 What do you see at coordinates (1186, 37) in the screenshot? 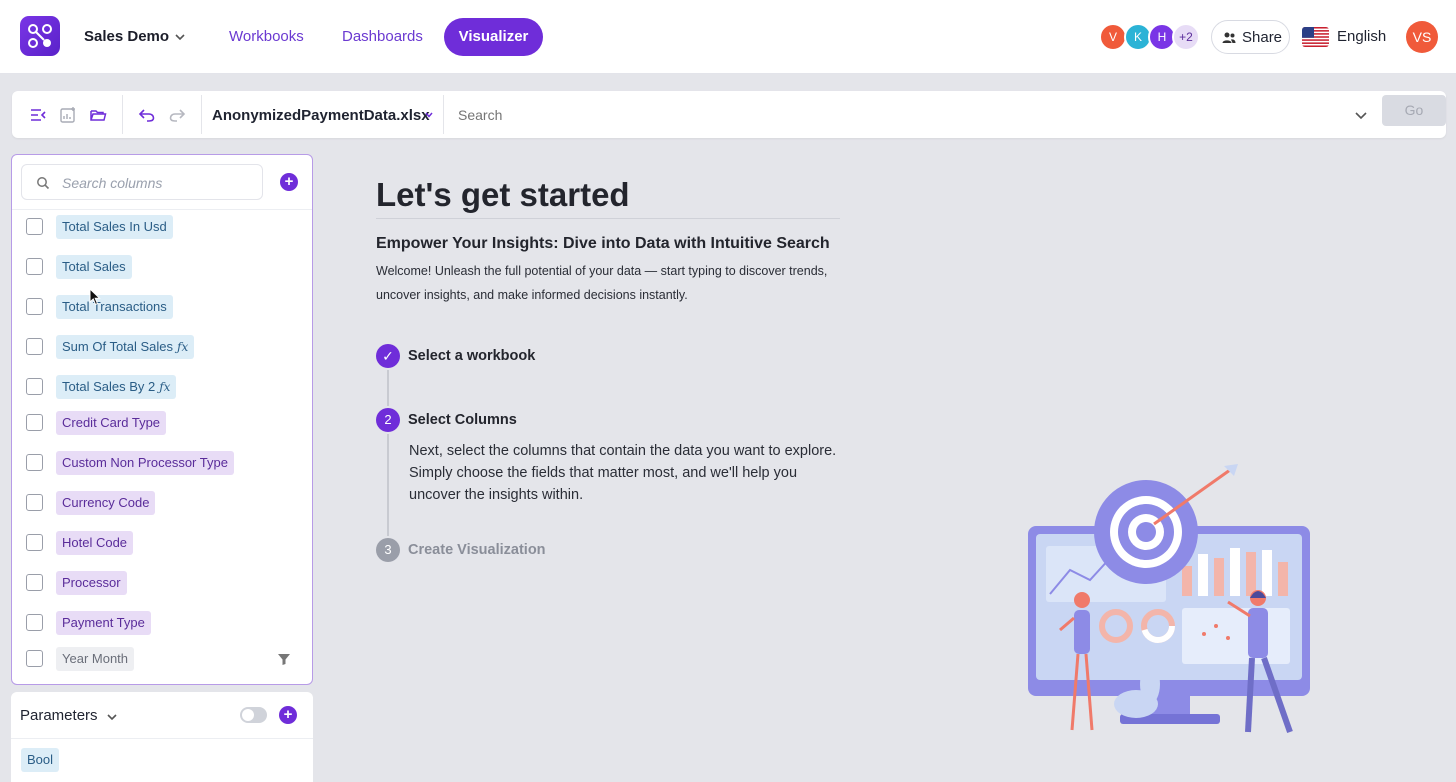
I see `more-collaborators-badge: +2` at bounding box center [1186, 37].